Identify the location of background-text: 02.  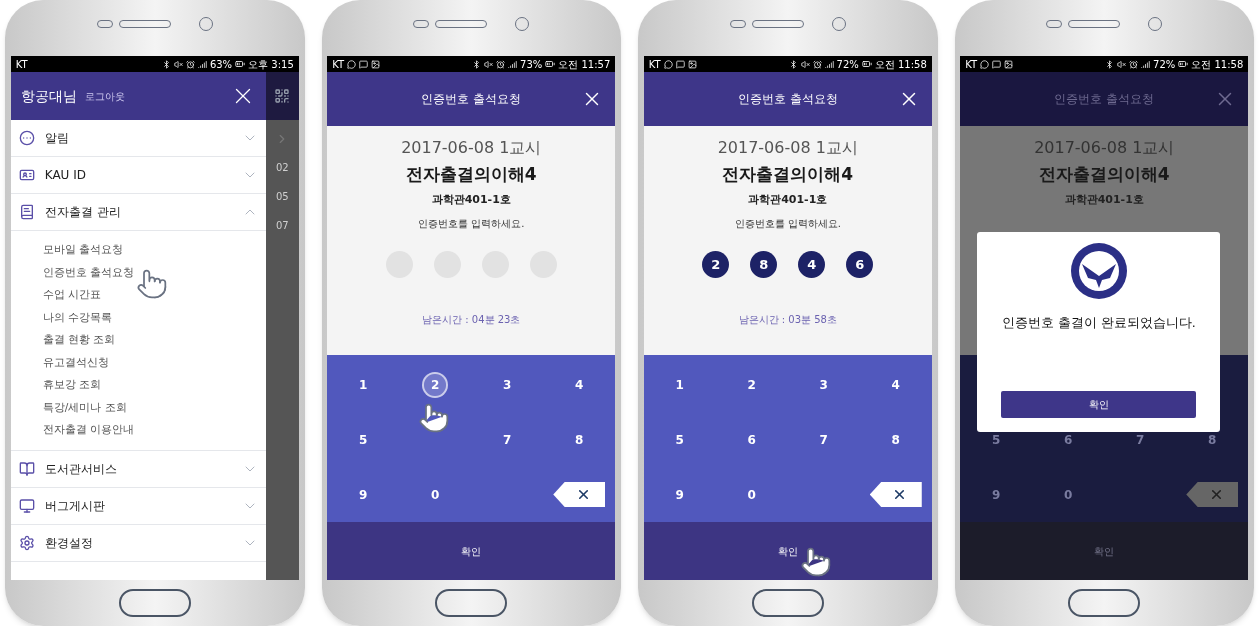
(282, 168).